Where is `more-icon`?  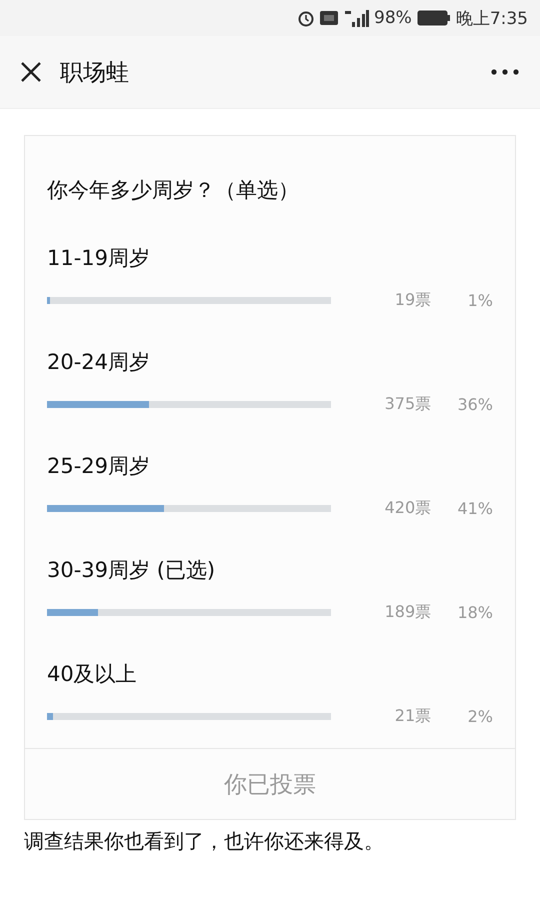 more-icon is located at coordinates (505, 72).